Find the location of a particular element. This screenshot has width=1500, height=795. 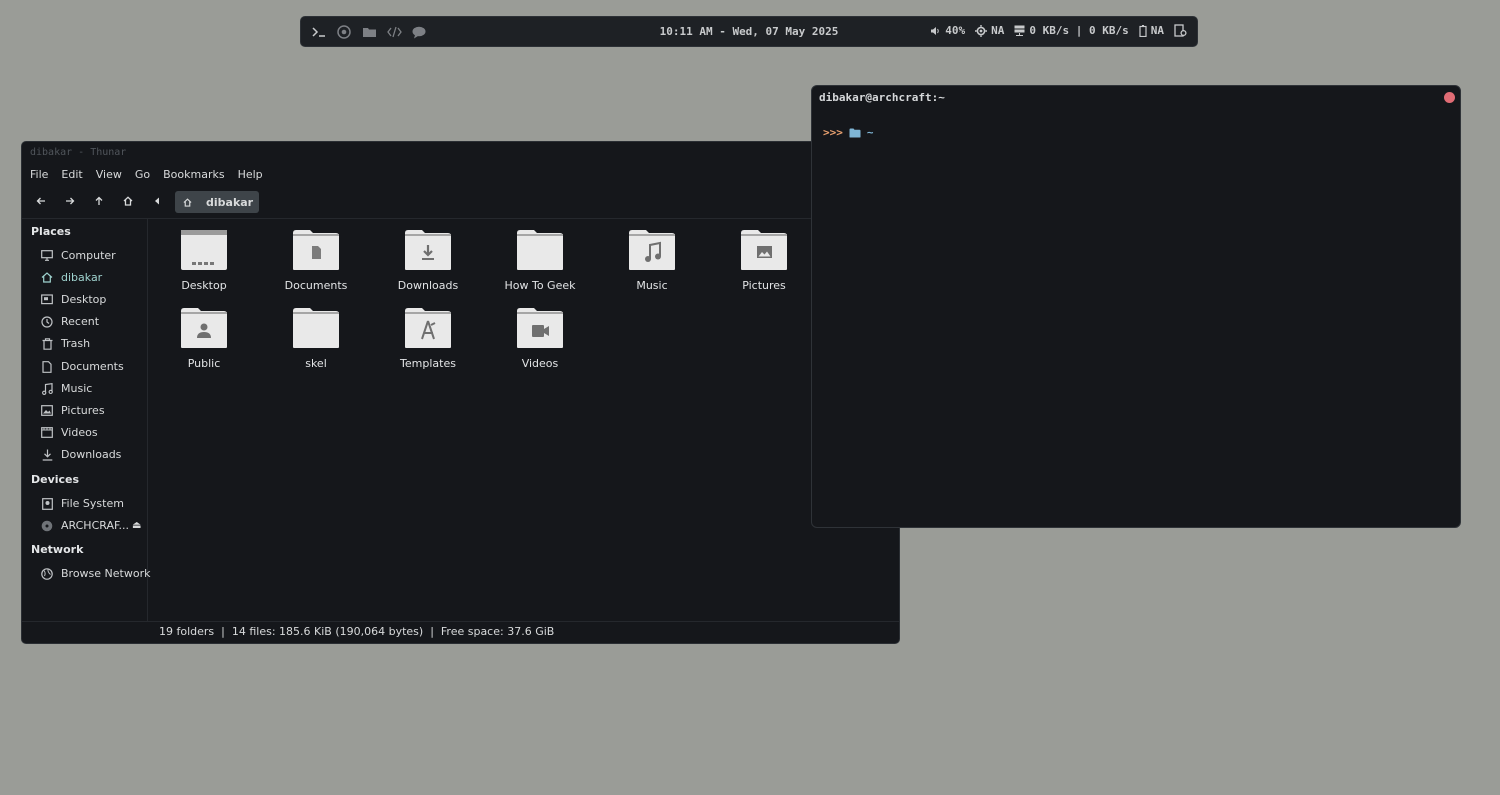

brightness-module: NA is located at coordinates (989, 30).